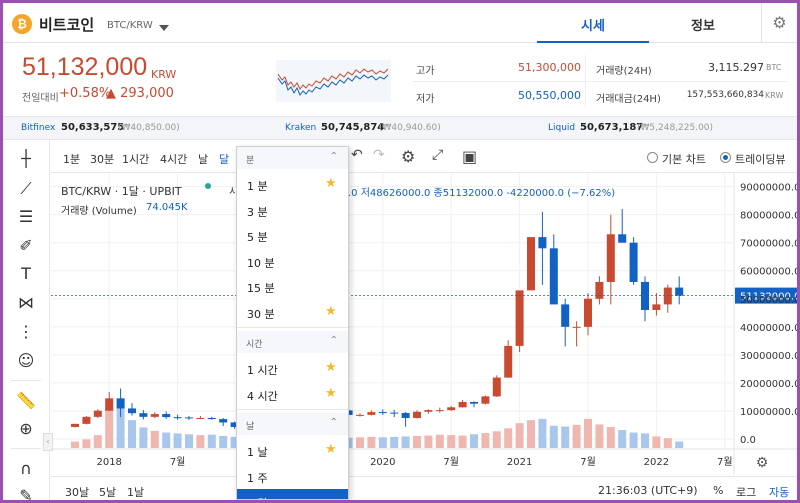  I want to click on low-value: 50,550,000, so click(549, 95).